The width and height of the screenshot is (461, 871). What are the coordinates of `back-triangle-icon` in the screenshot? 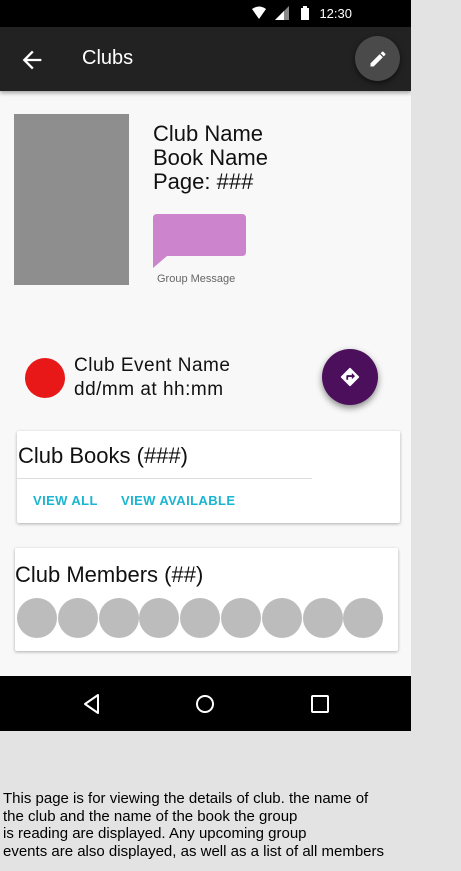 It's located at (92, 704).